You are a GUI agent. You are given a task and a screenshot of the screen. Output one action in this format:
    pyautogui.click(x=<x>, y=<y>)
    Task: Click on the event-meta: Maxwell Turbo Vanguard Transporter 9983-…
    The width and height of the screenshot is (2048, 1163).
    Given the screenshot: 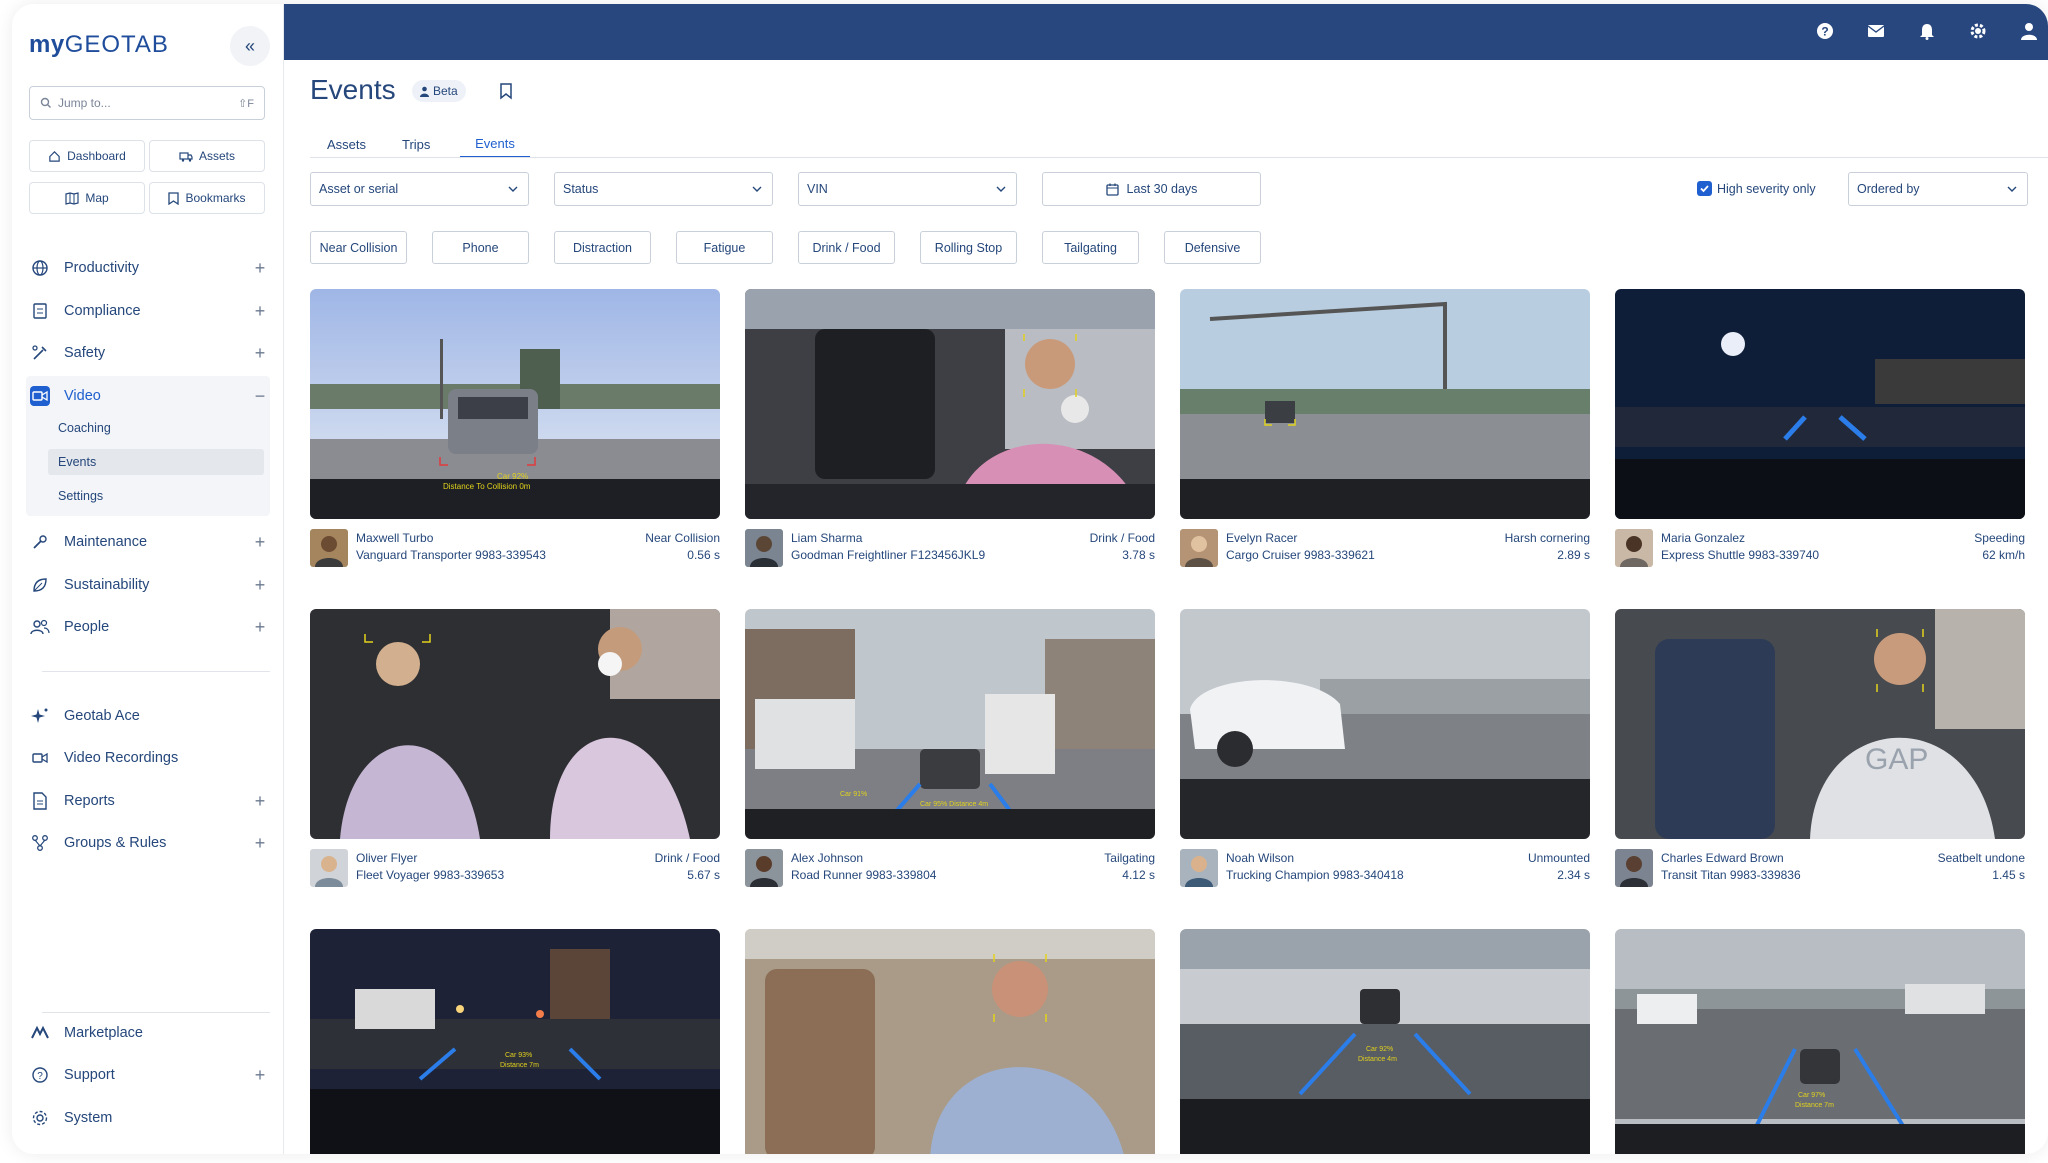 What is the action you would take?
    pyautogui.click(x=515, y=549)
    